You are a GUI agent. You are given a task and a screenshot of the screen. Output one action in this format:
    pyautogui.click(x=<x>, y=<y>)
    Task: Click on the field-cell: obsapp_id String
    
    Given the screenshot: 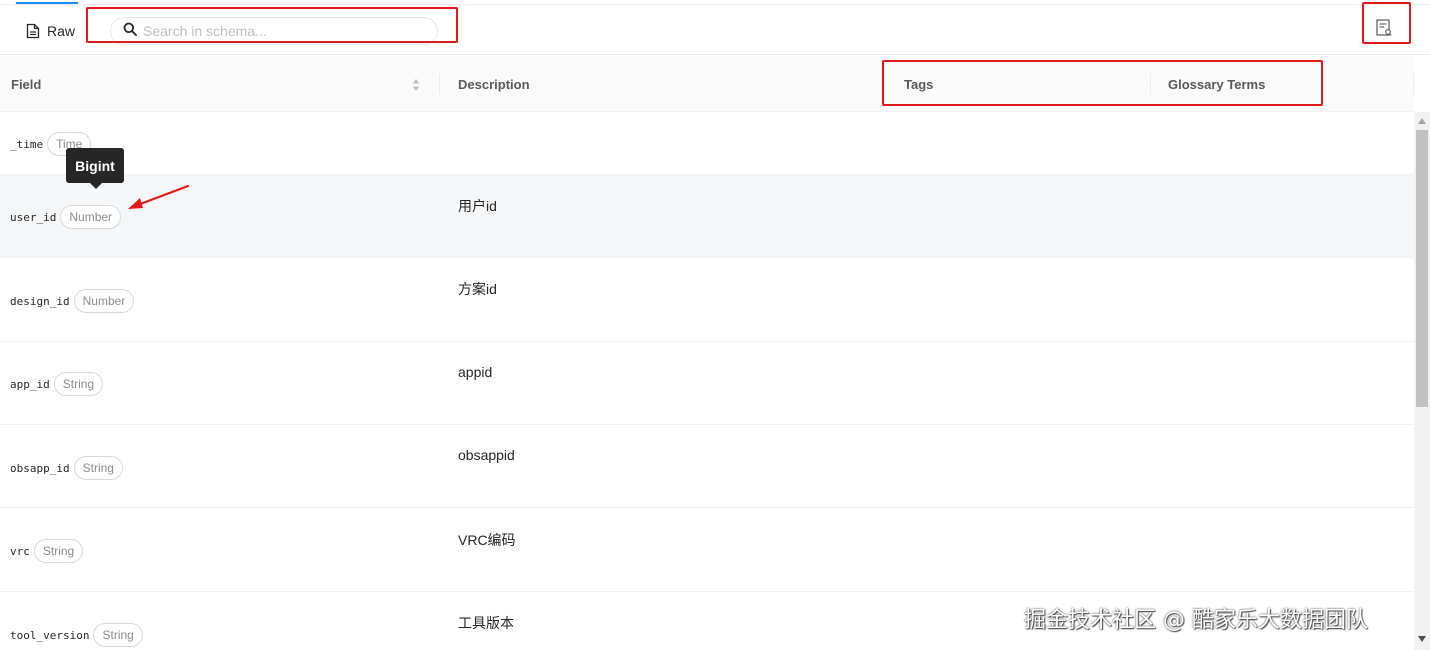 What is the action you would take?
    pyautogui.click(x=66, y=468)
    